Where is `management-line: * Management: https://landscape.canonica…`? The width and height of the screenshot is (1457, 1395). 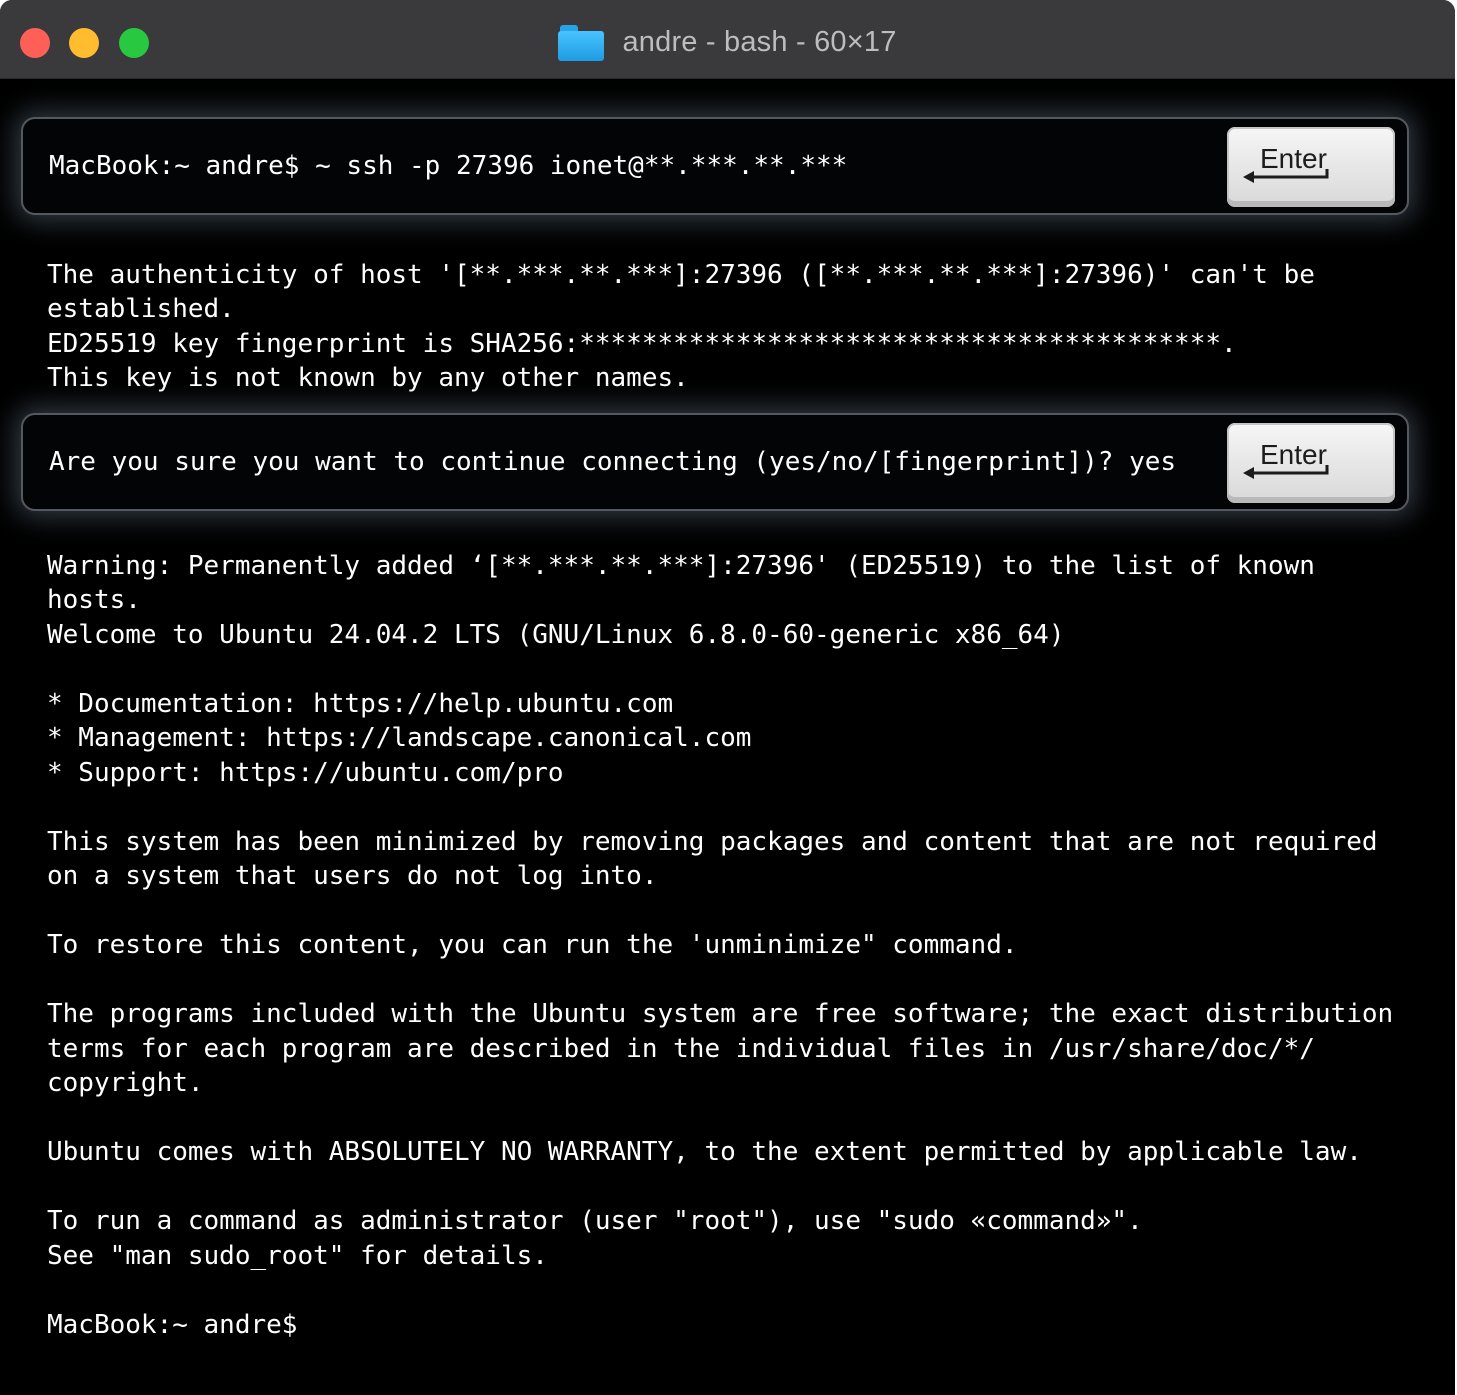
management-line: * Management: https://landscape.canonica… is located at coordinates (399, 738).